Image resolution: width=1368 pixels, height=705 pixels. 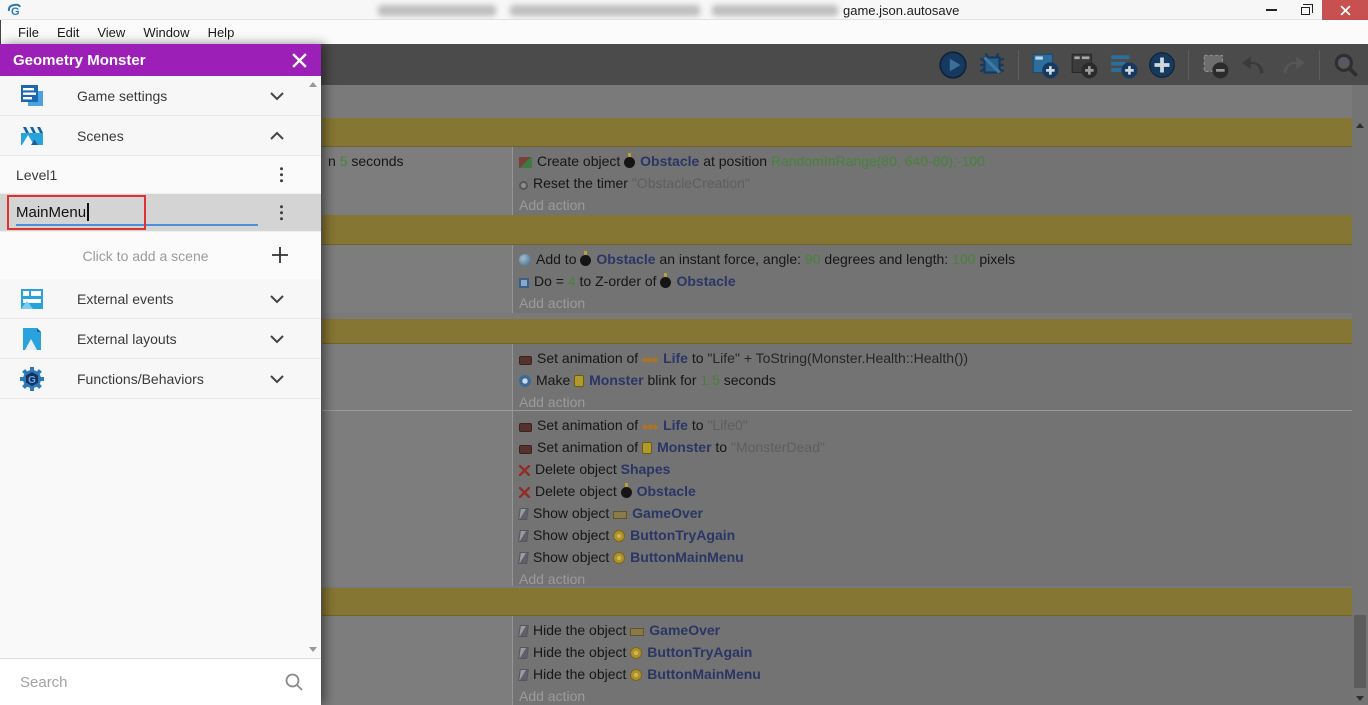 What do you see at coordinates (1254, 65) in the screenshot?
I see `undo-button` at bounding box center [1254, 65].